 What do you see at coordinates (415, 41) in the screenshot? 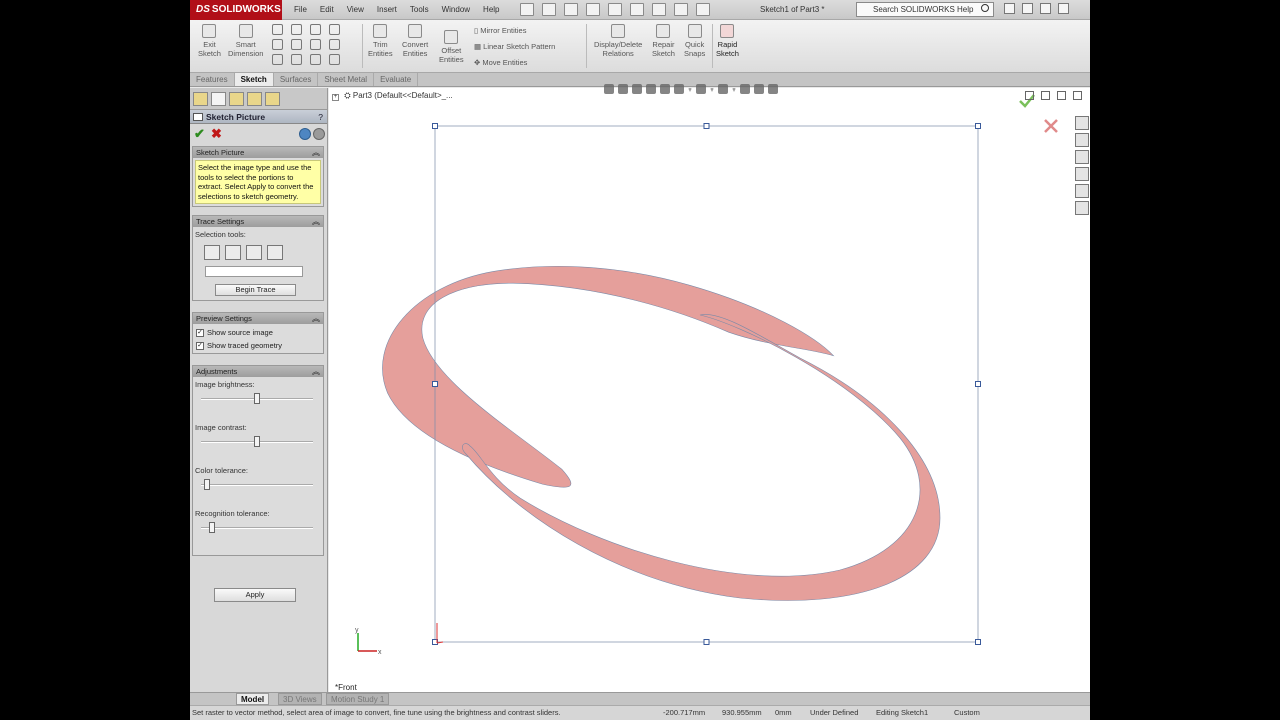
I see `convert-entities-button: Convert Entities` at bounding box center [415, 41].